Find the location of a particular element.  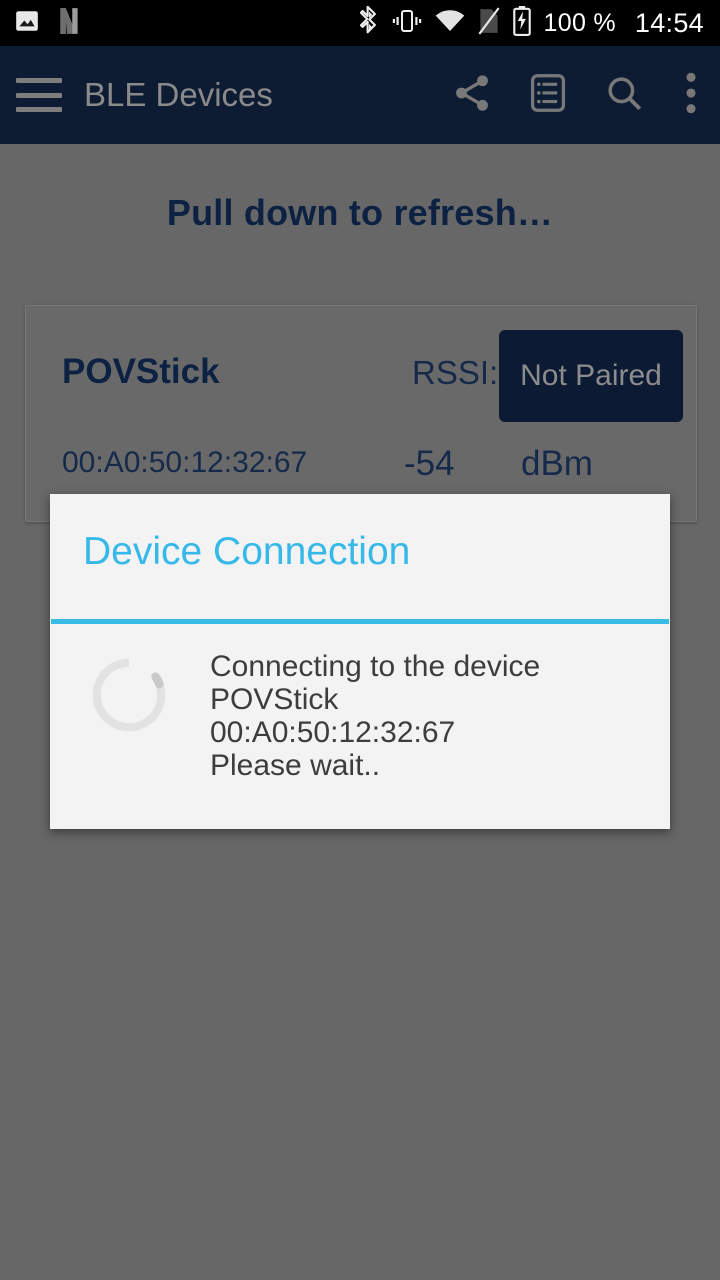

dialog-title: Device Connection is located at coordinates (247, 551).